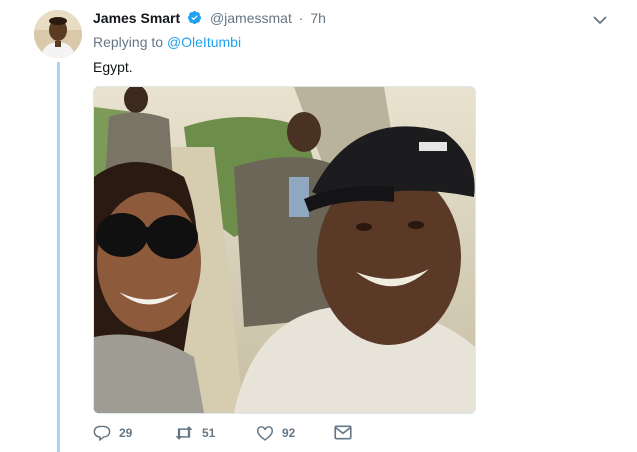 This screenshot has width=637, height=452. Describe the element at coordinates (194, 19) in the screenshot. I see `verified-badge-icon` at that location.